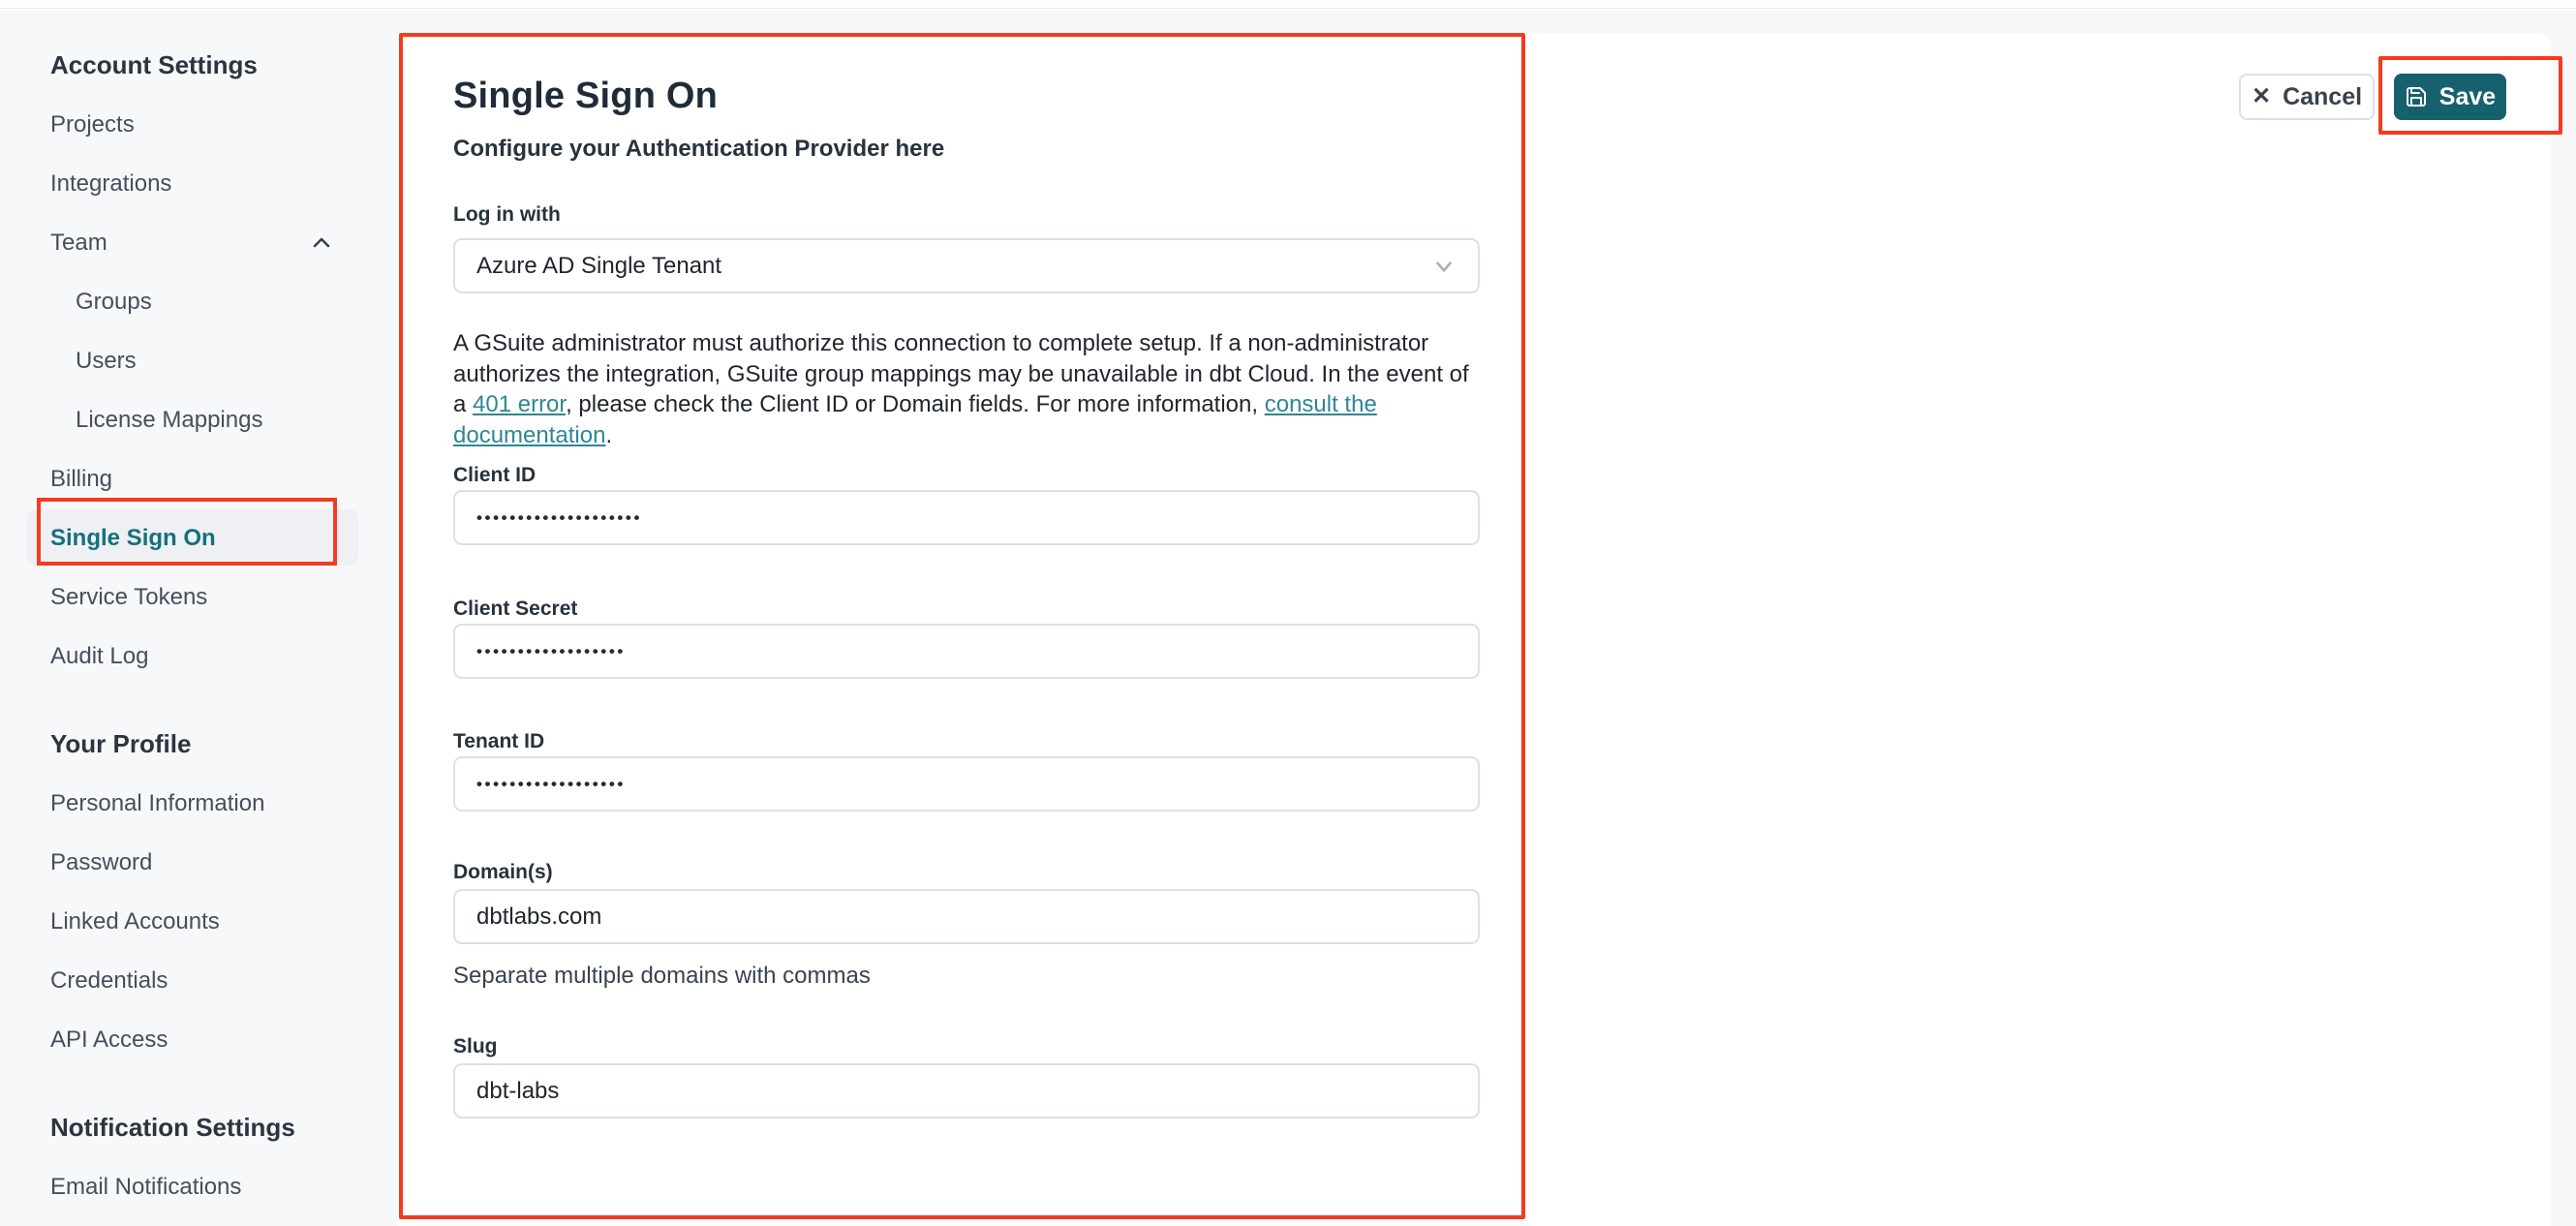  Describe the element at coordinates (198, 419) in the screenshot. I see `sidebar-item-license-mappings: License Mappings` at that location.